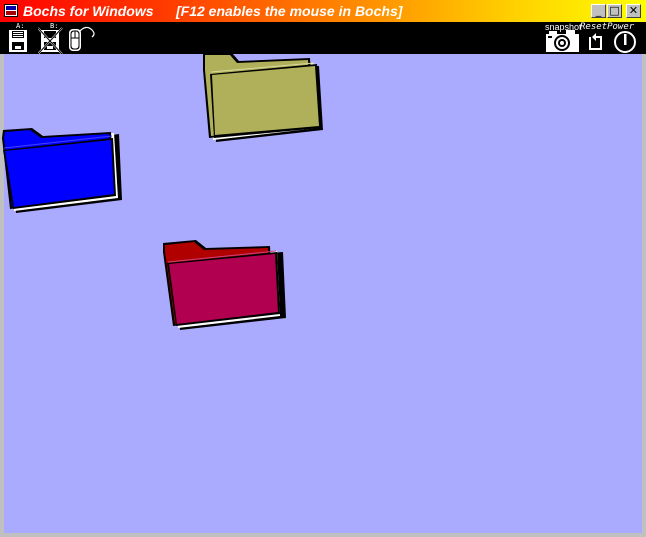 This screenshot has height=537, width=646. I want to click on floppy-a-button, so click(19, 38).